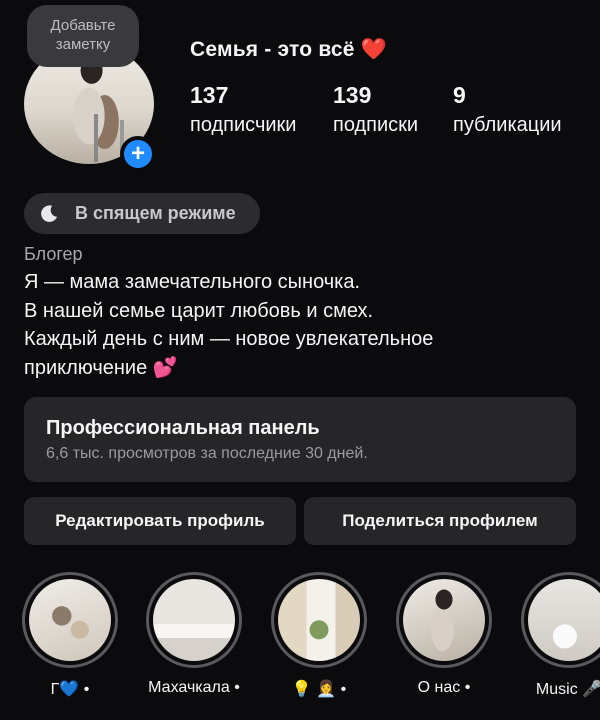 This screenshot has width=600, height=720. I want to click on followers-count: 137, so click(209, 95).